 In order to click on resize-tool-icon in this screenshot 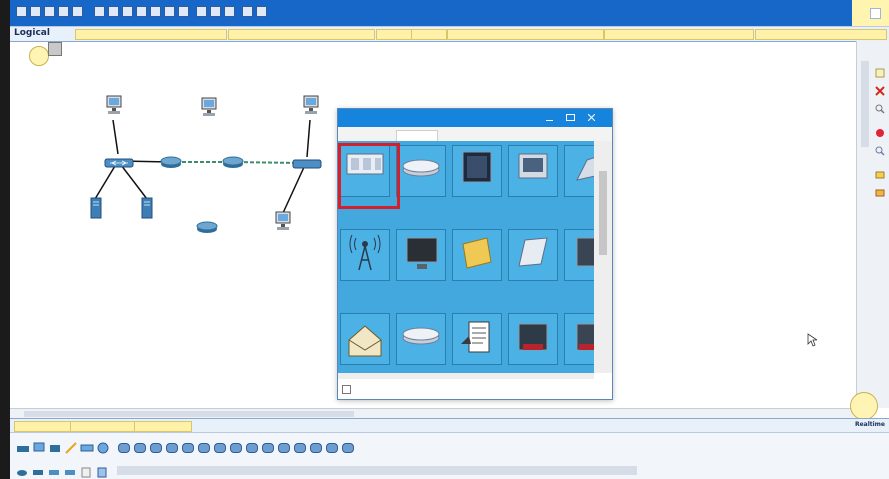, I will do `click(880, 148)`.